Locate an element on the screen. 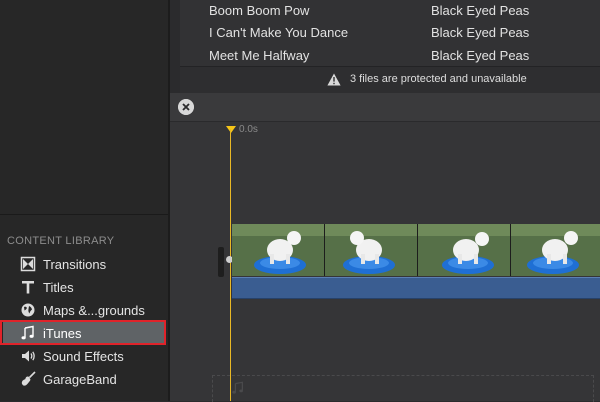  globe-icon is located at coordinates (28, 310).